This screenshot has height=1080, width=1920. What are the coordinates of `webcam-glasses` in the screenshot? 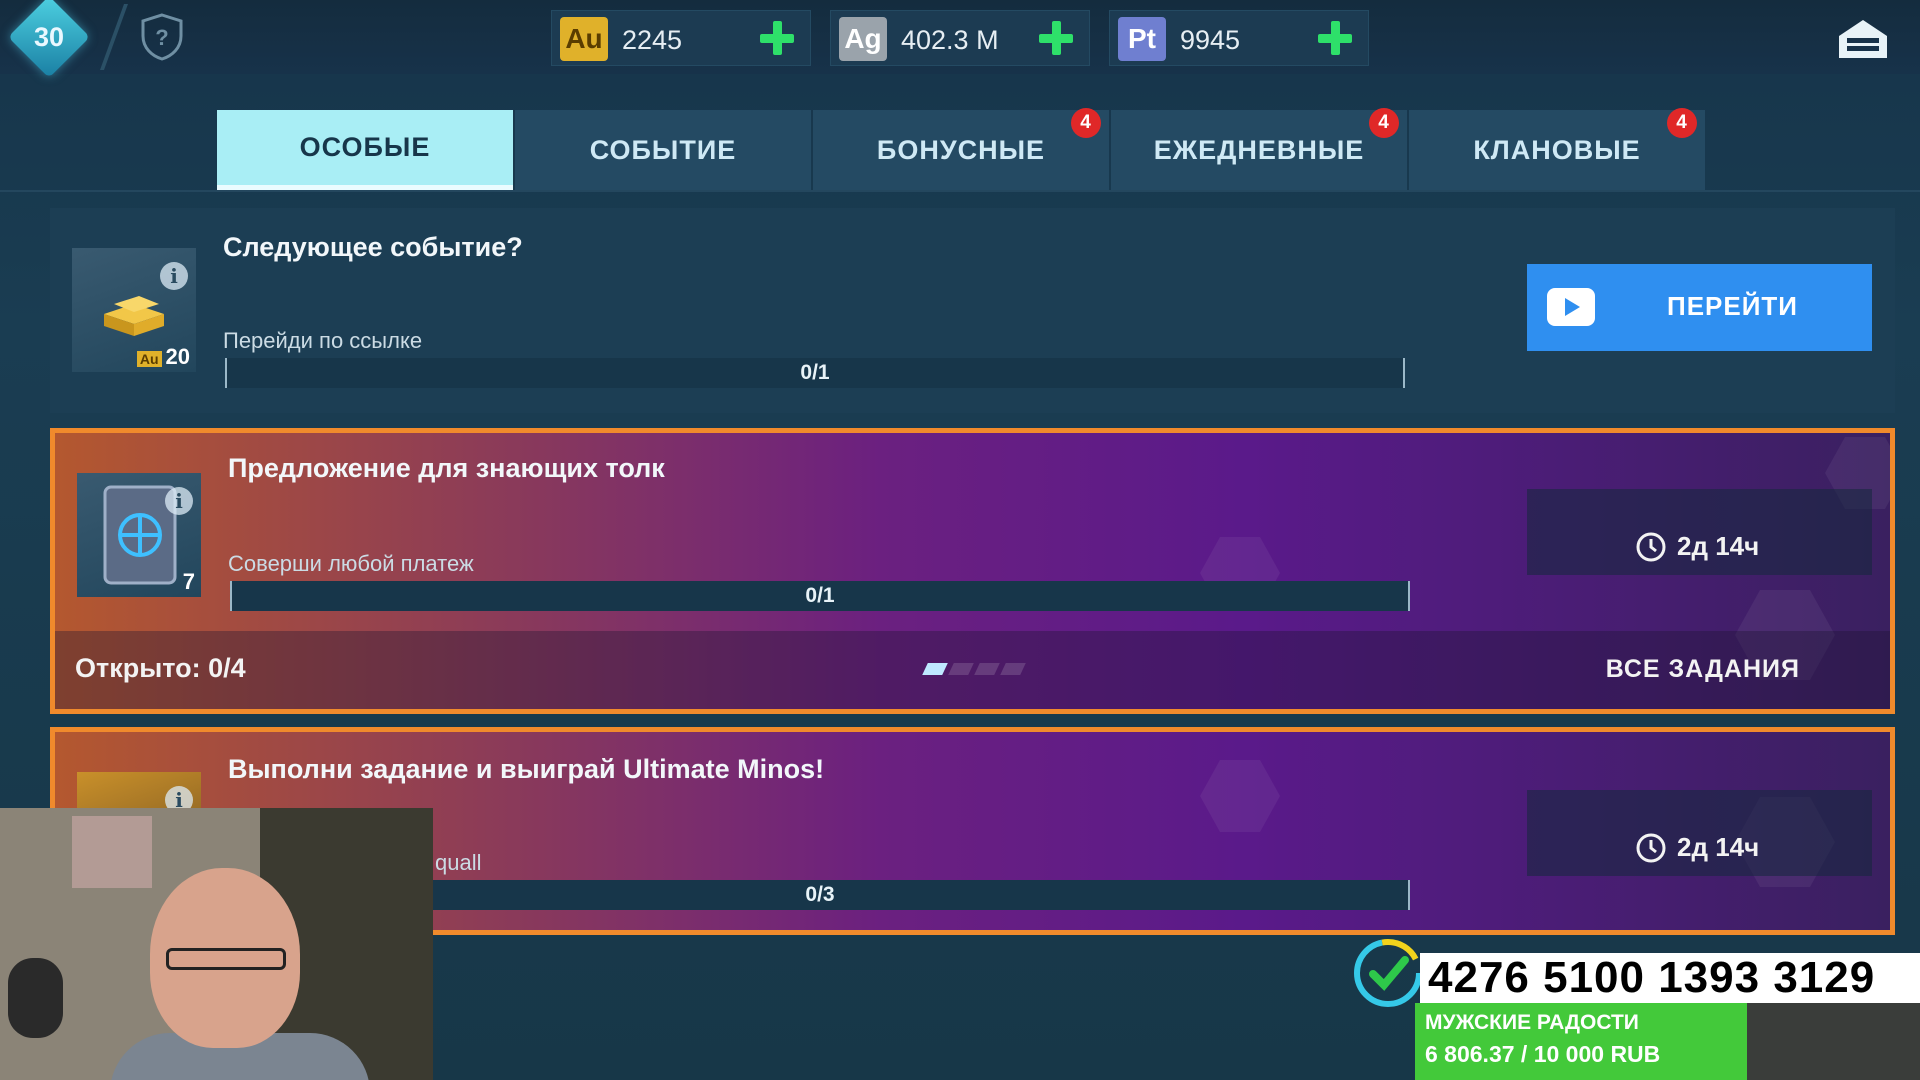 It's located at (226, 959).